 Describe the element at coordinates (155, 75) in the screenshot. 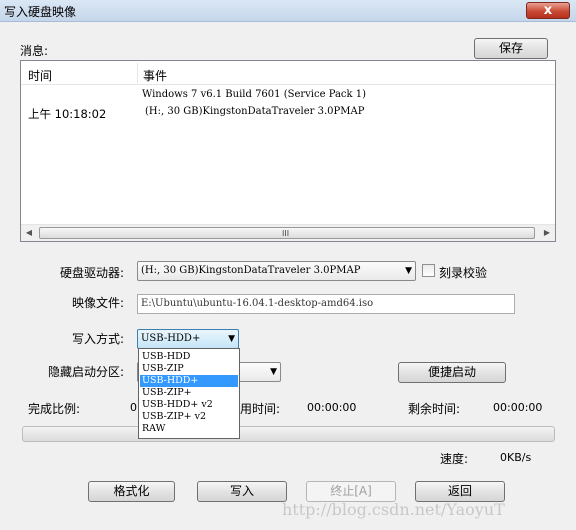

I see `column-header-event: 事件` at that location.